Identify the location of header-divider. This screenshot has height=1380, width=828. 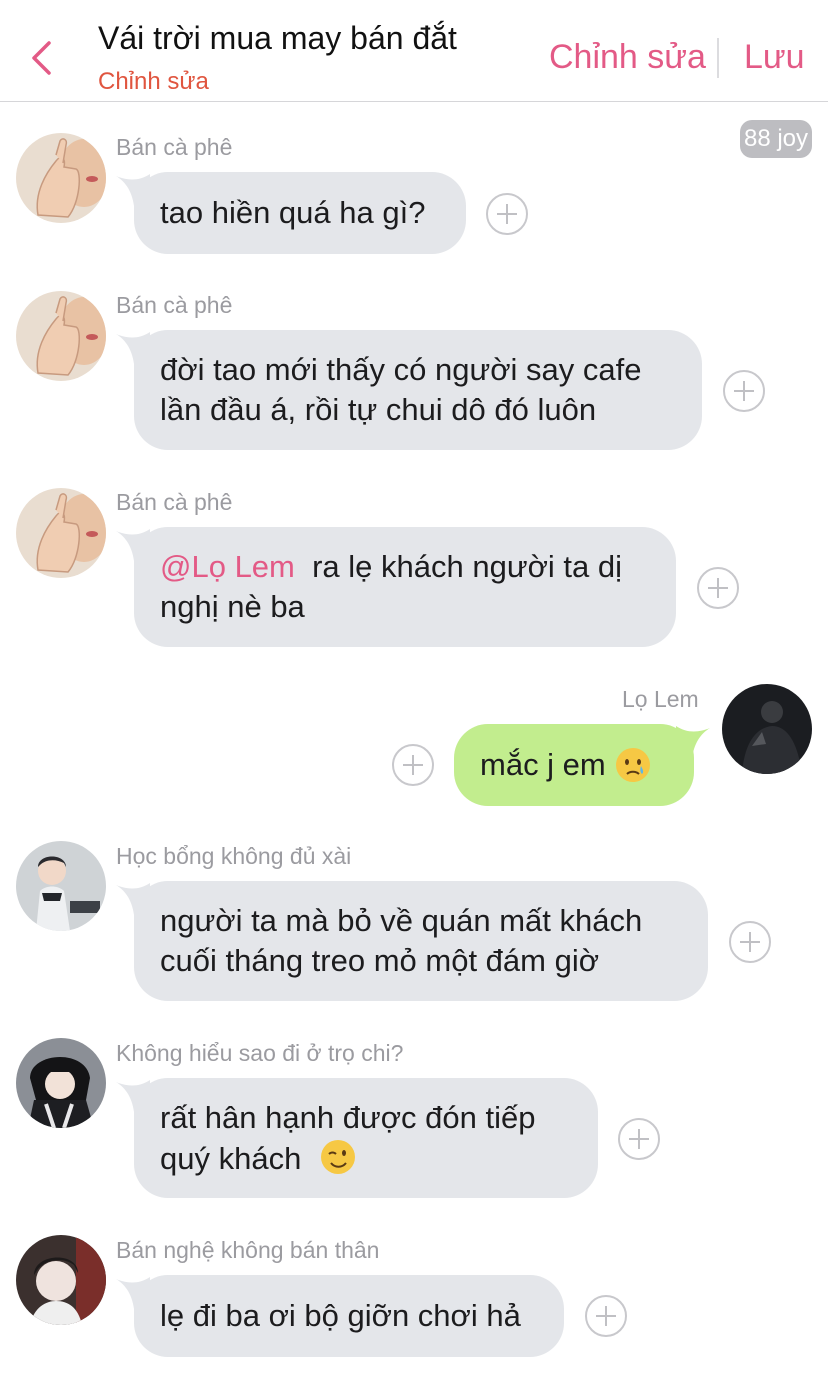
(718, 58).